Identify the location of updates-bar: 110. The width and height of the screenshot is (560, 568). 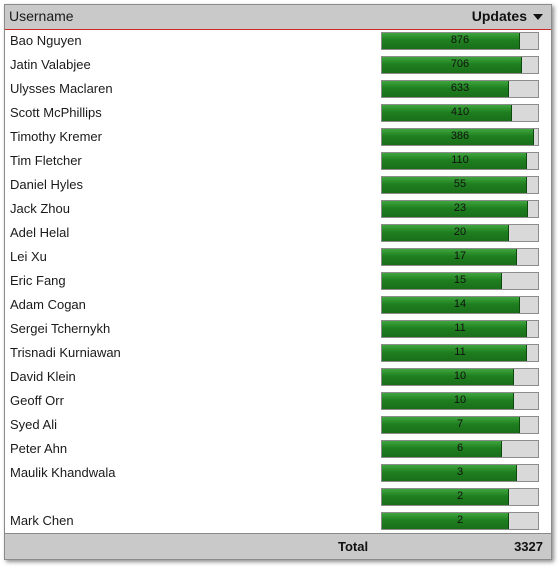
(460, 161).